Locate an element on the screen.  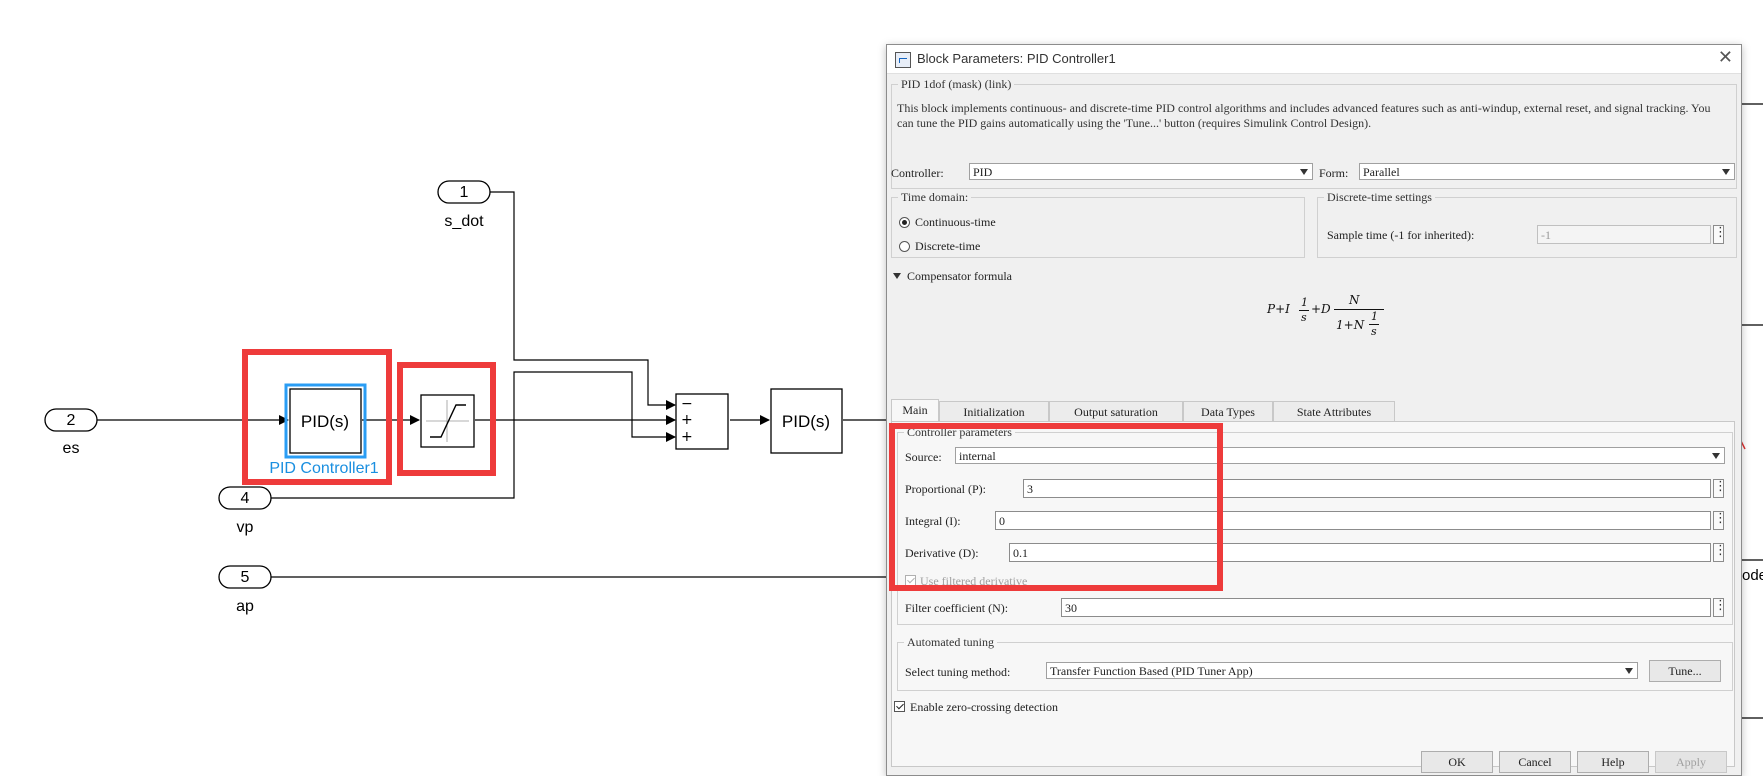
inport-number: 1 is located at coordinates (464, 192).